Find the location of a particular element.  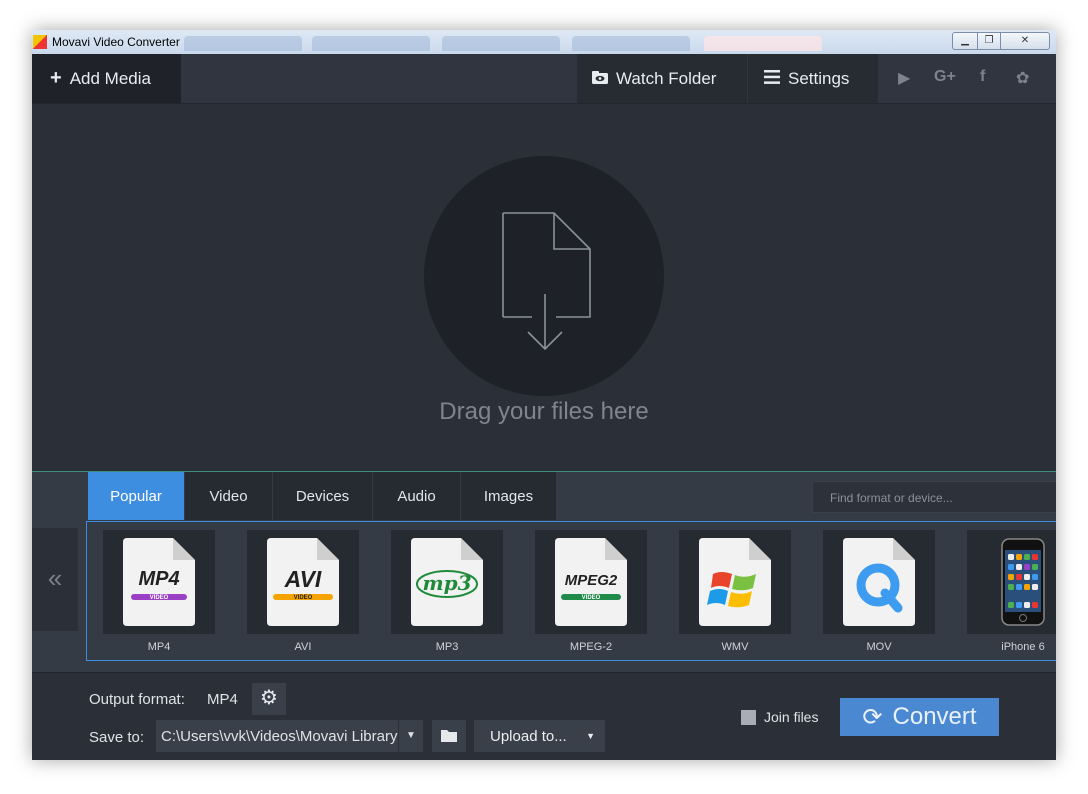

gear-icon: ⚙ is located at coordinates (269, 698).